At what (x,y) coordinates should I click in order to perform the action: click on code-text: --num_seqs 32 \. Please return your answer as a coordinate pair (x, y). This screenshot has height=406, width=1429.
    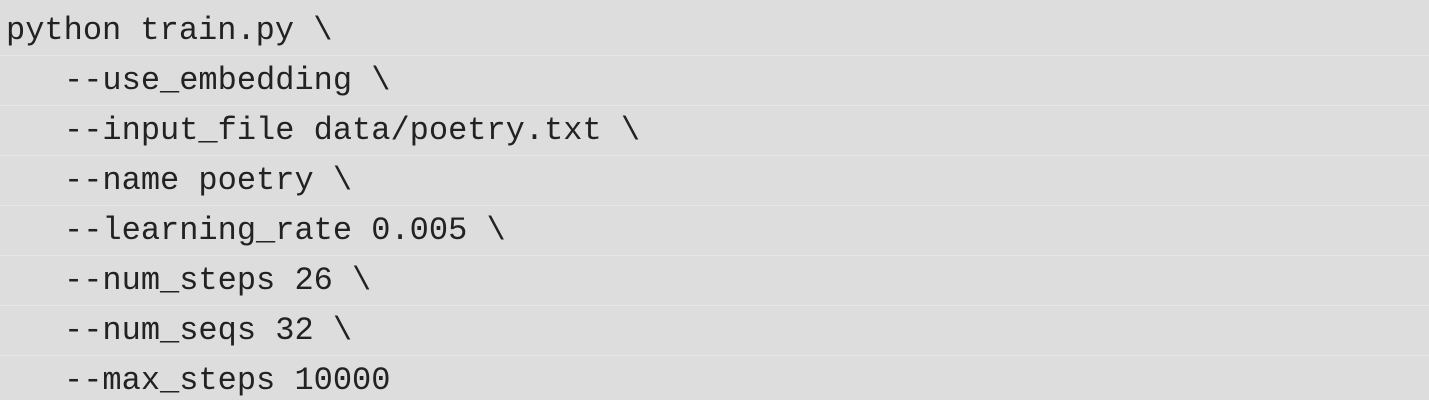
    Looking at the image, I should click on (208, 330).